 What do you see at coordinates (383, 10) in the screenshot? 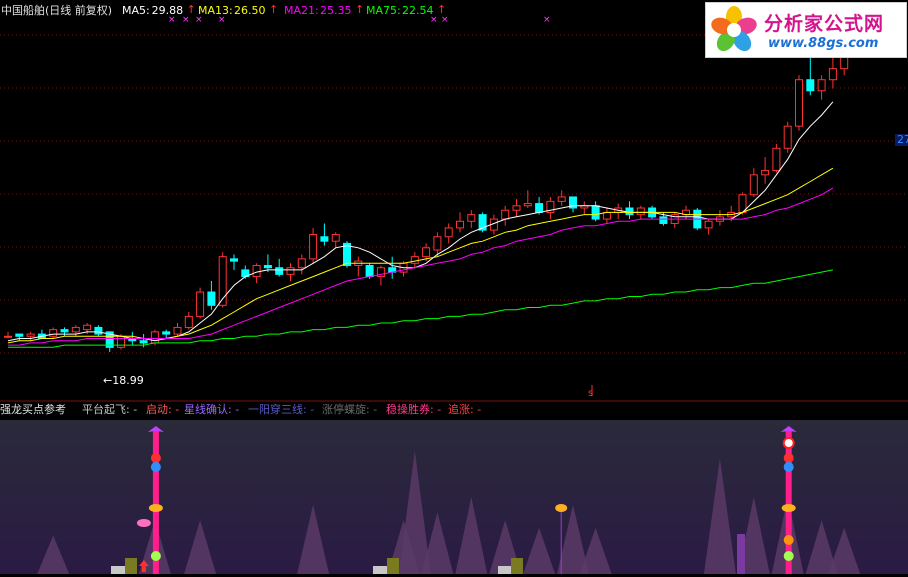
I see `ma-legend-label-3: MA75:` at bounding box center [383, 10].